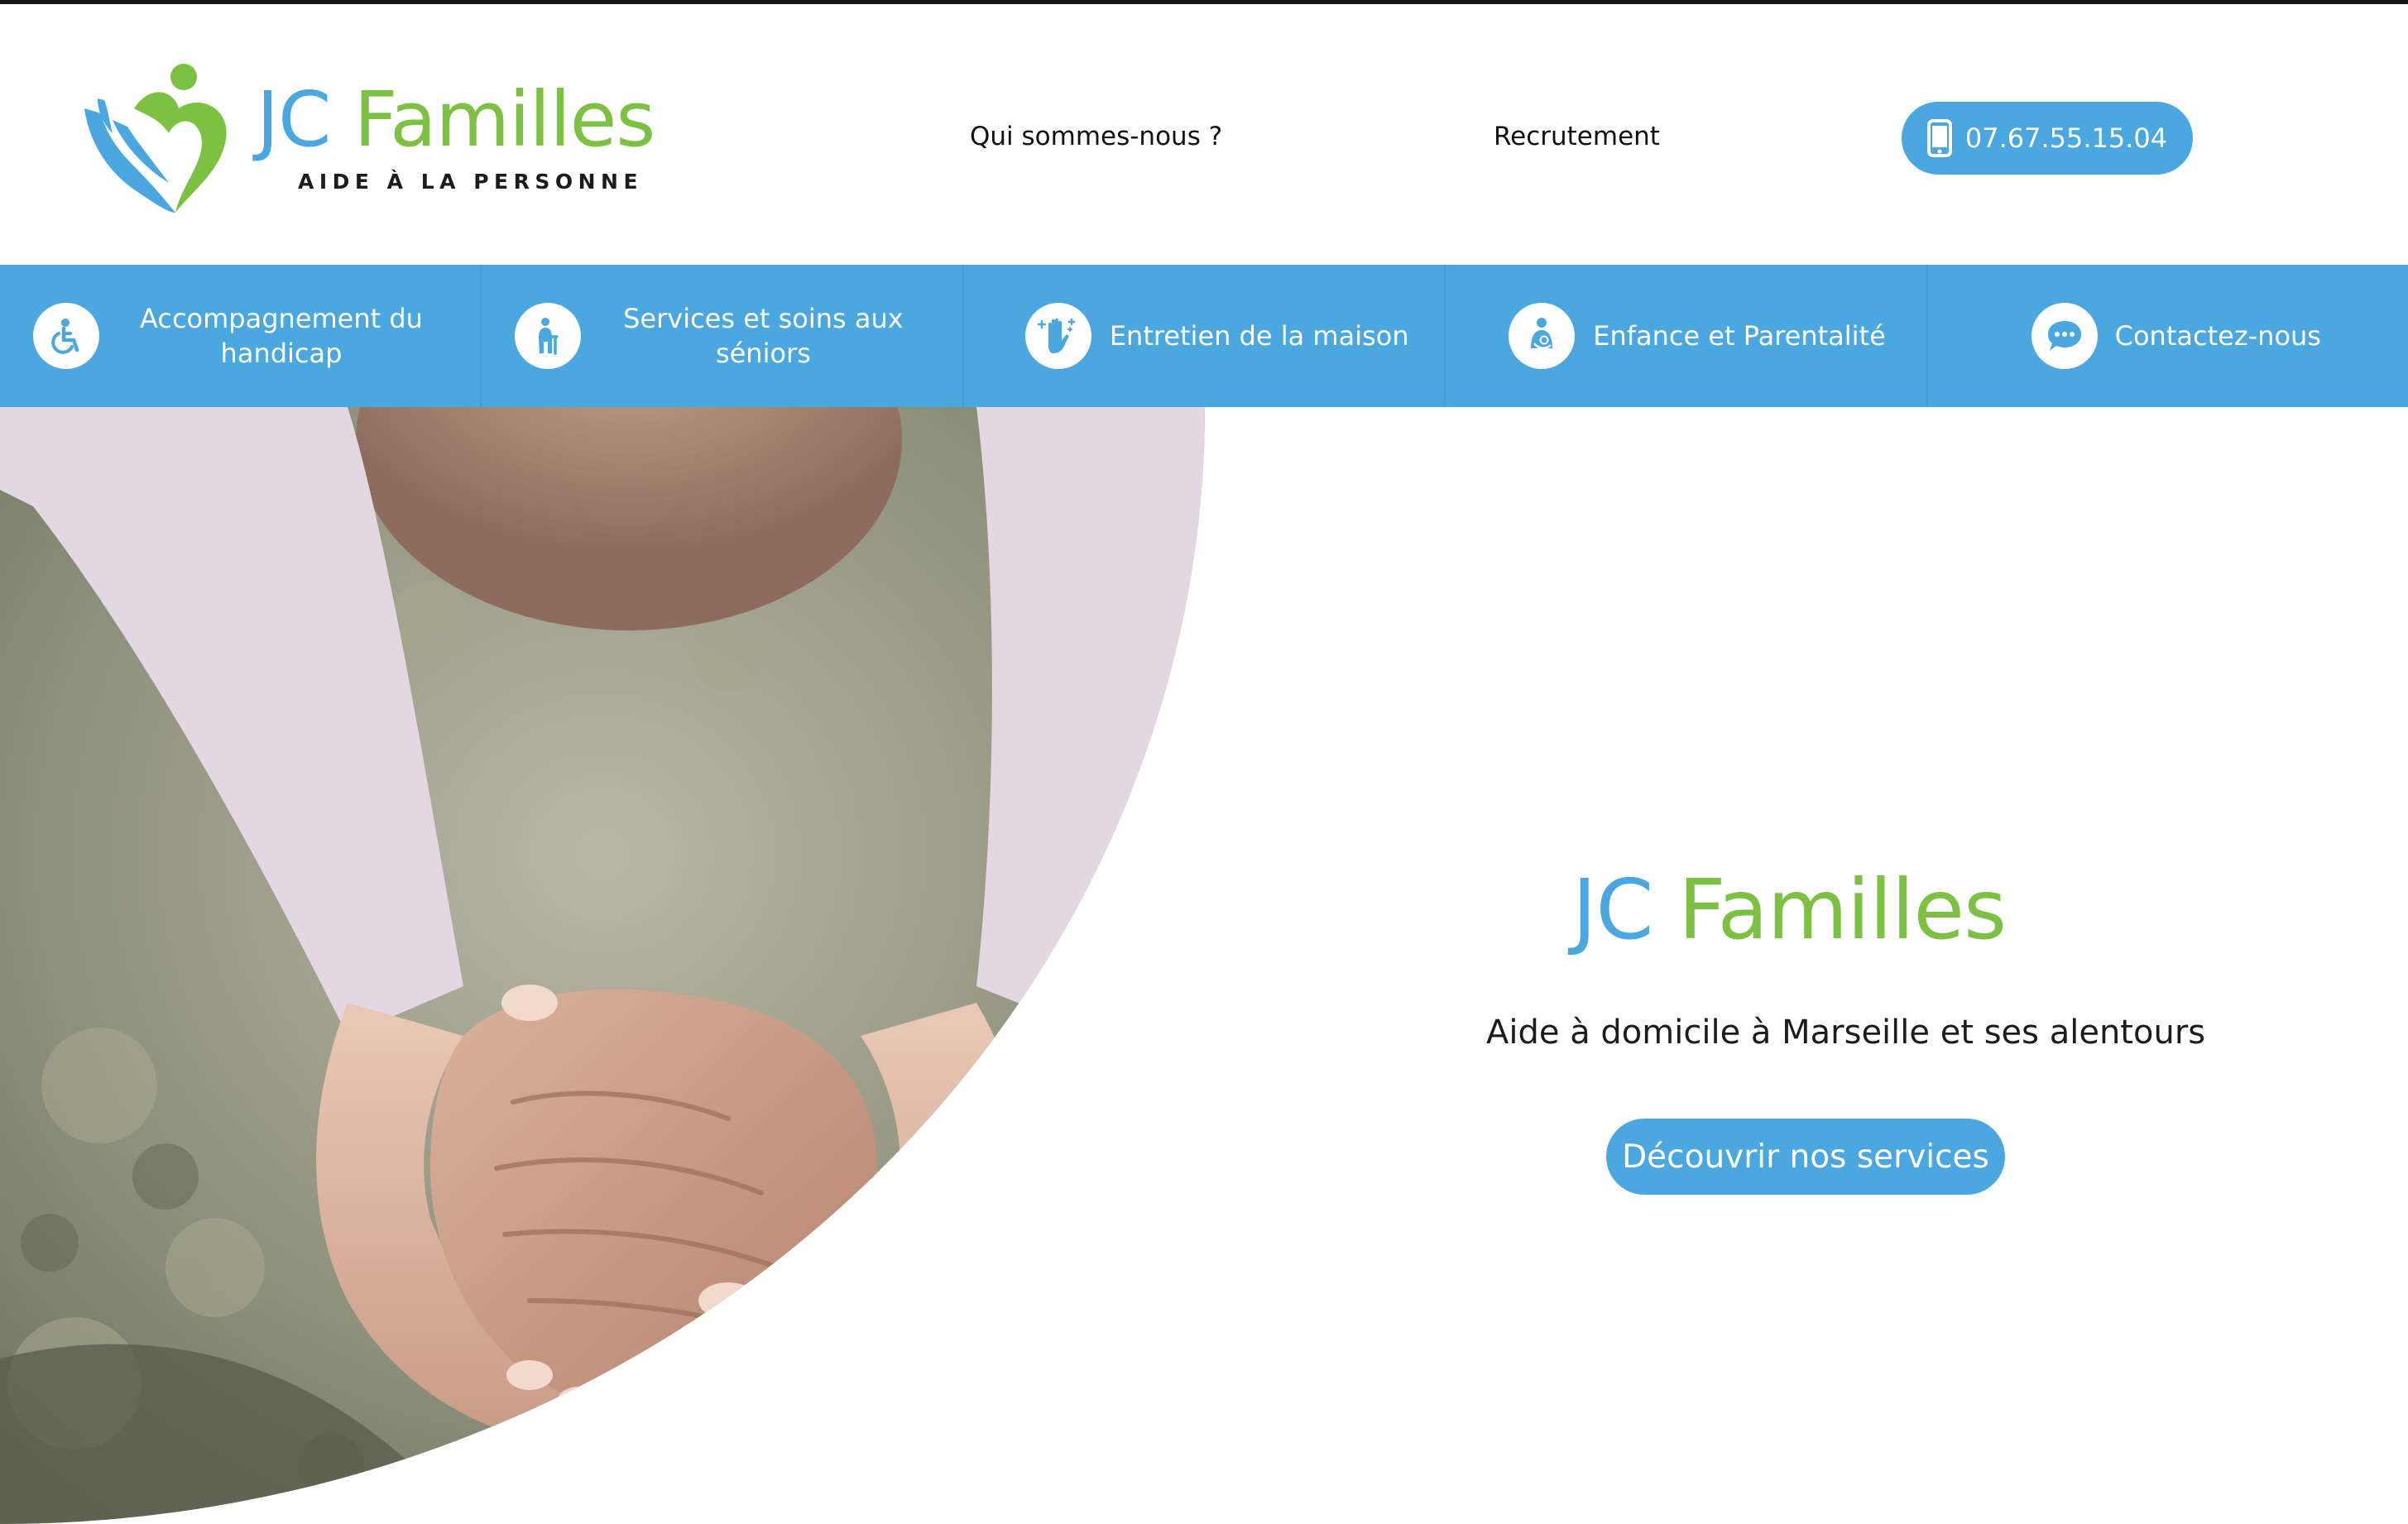  Describe the element at coordinates (1805, 1157) in the screenshot. I see `discover-services-button: Découvrir nos services` at that location.